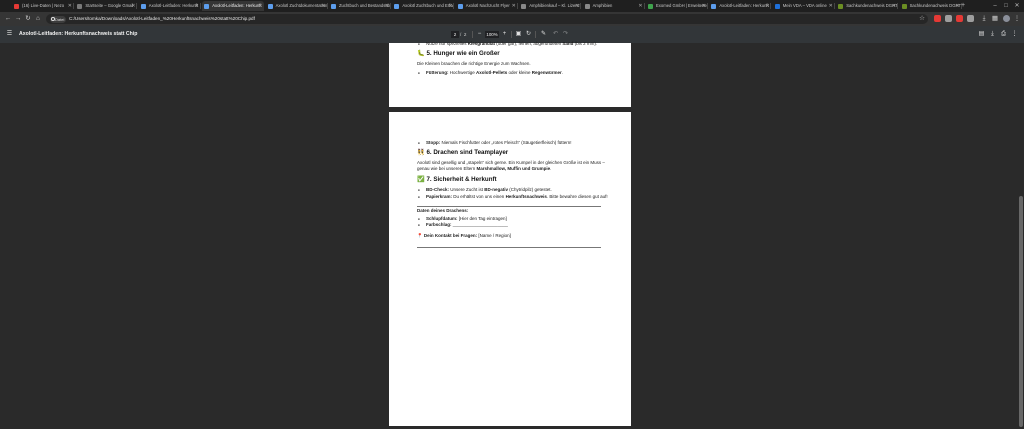 The height and width of the screenshot is (429, 1024). I want to click on home-icon: ⌂, so click(38, 19).